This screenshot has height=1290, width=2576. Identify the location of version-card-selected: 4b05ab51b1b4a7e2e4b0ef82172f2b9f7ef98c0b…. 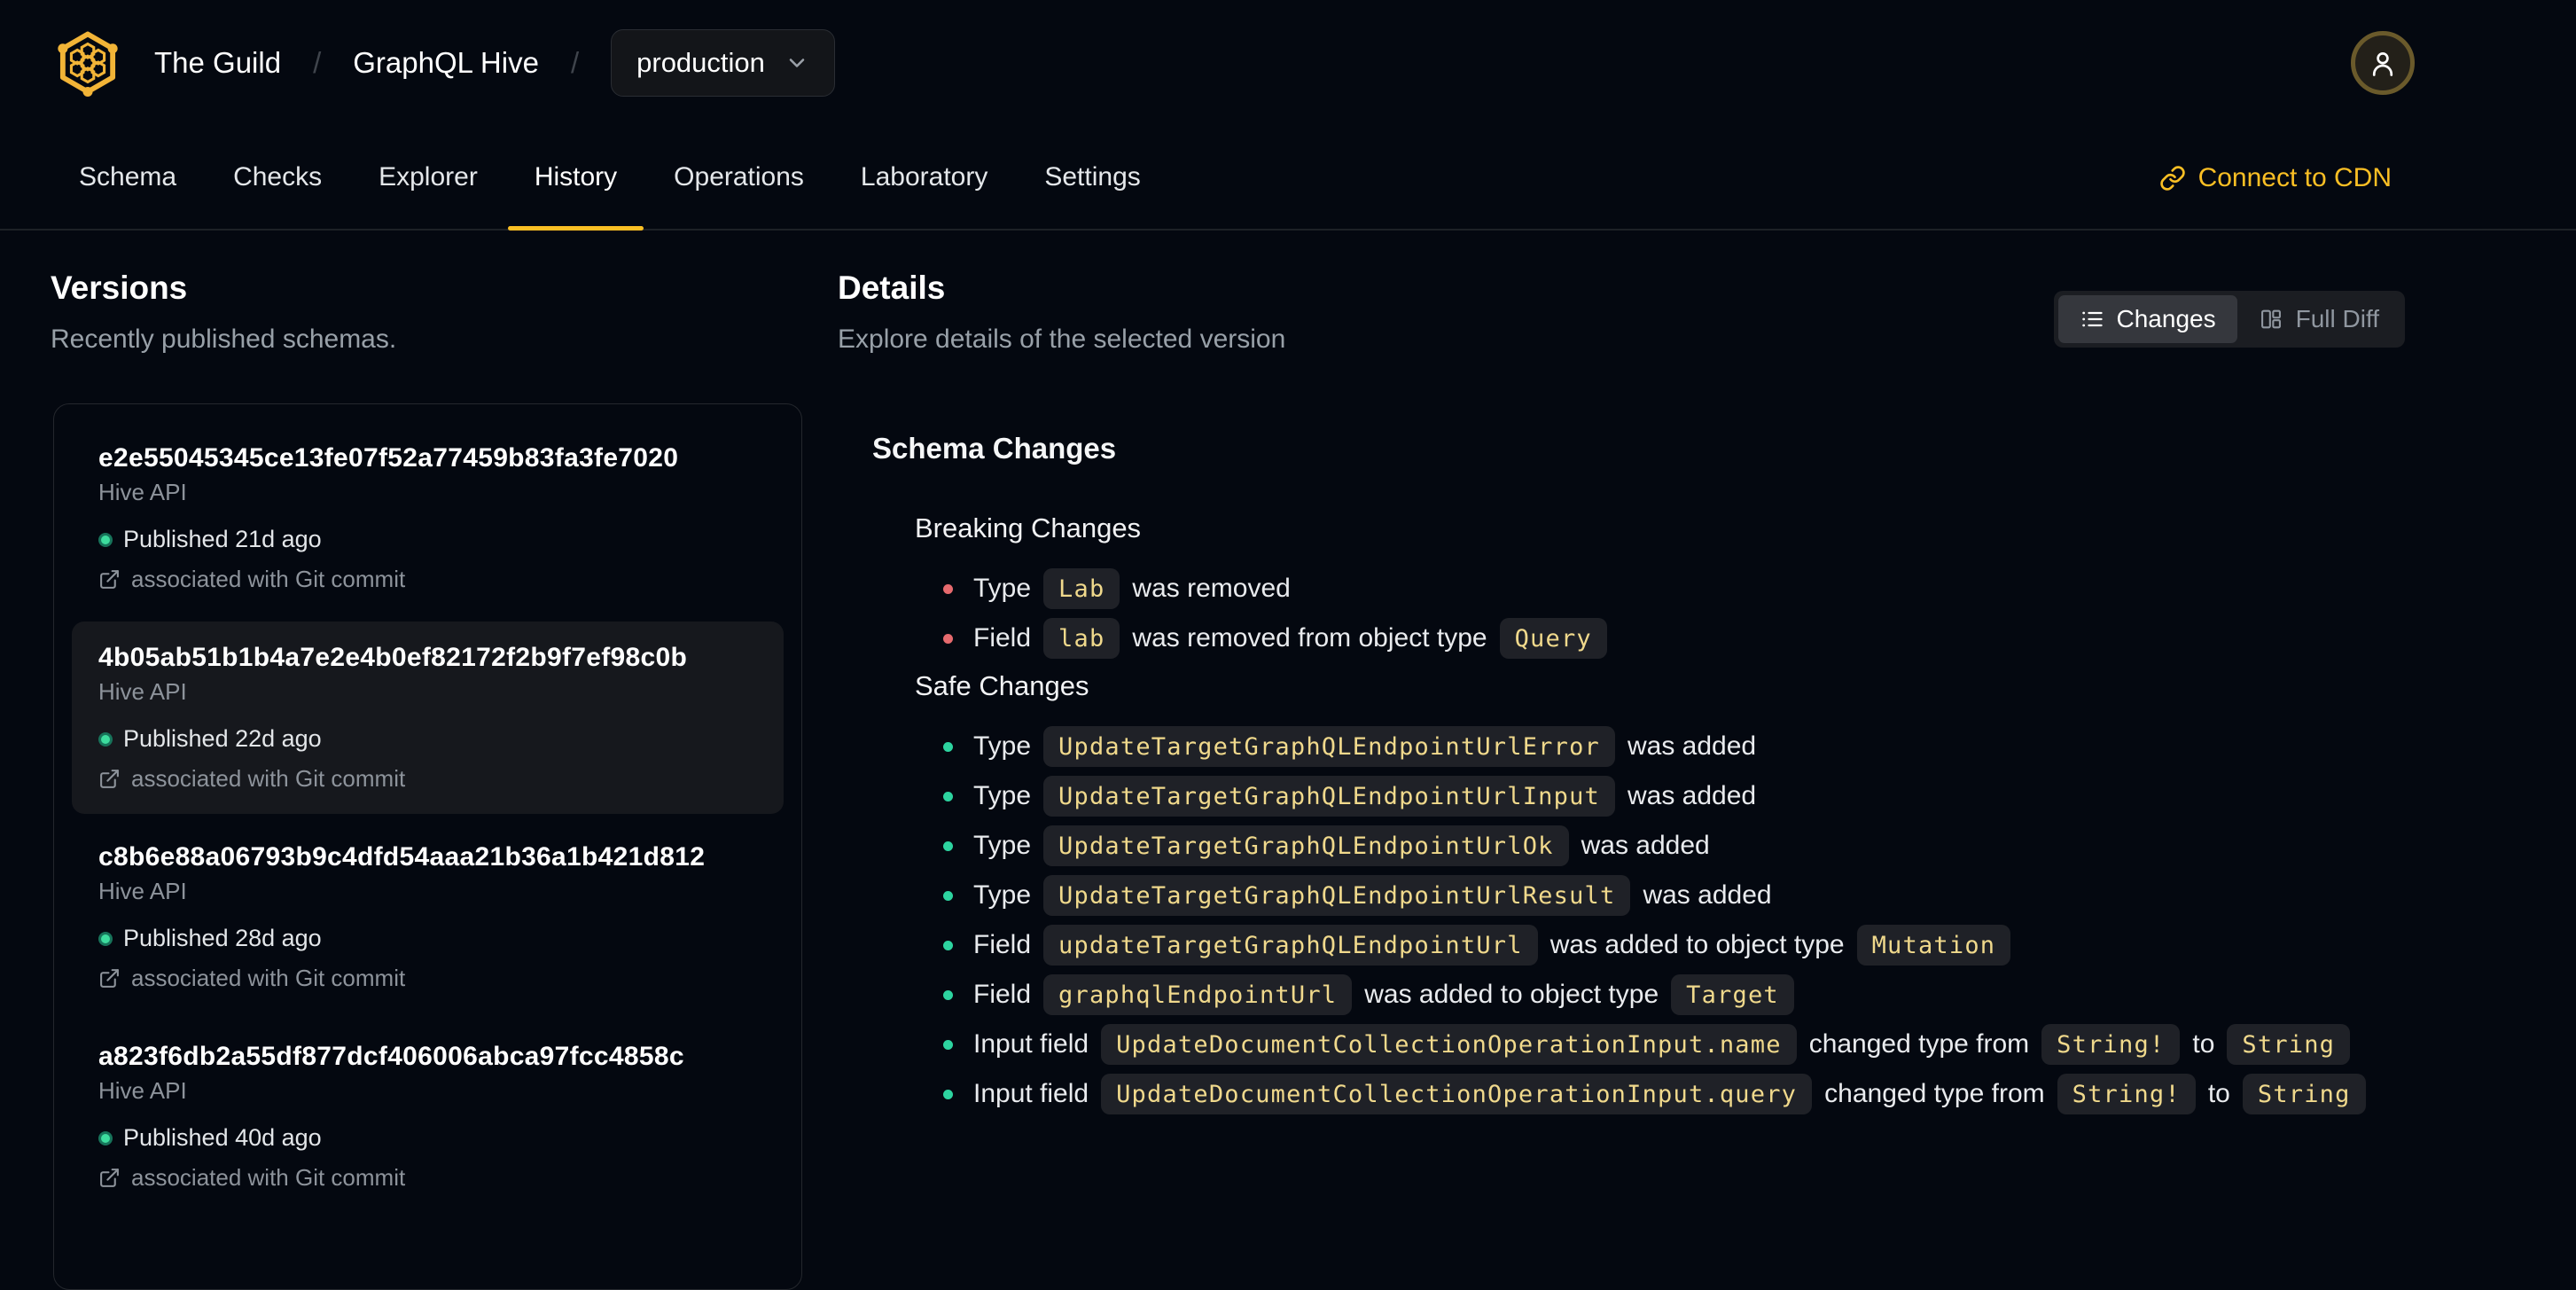
(428, 718).